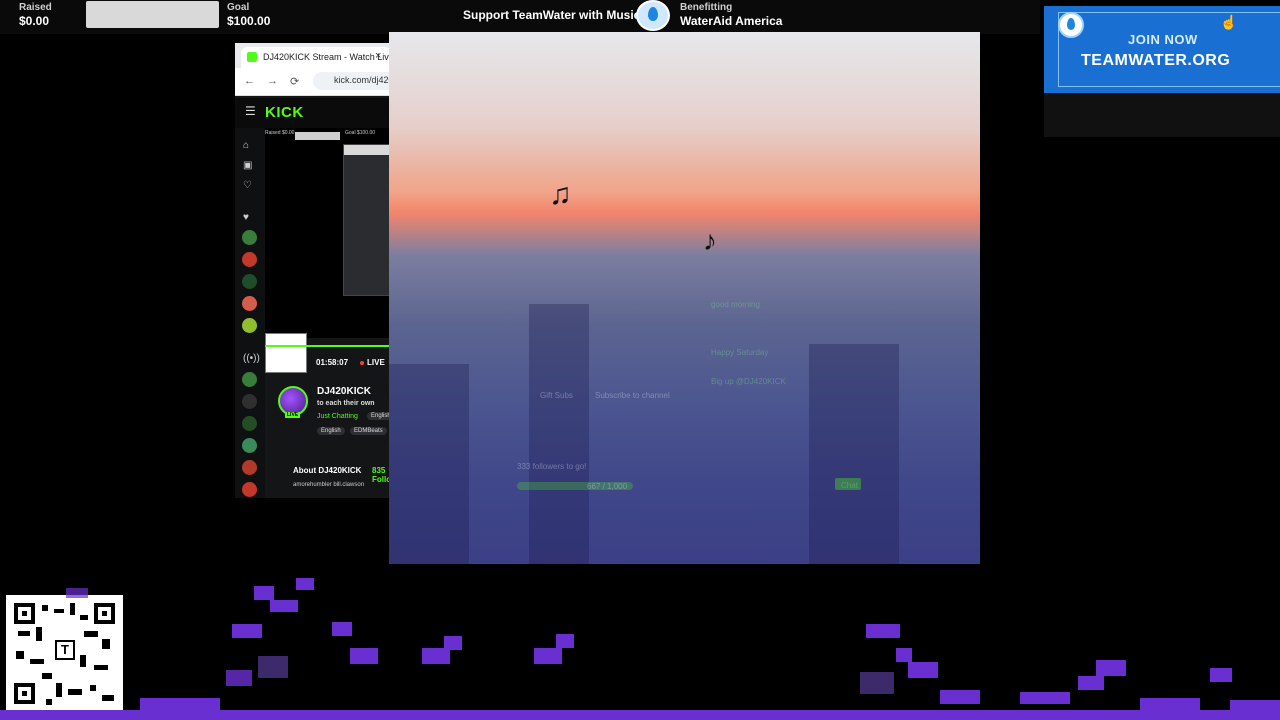 The image size is (1280, 720). Describe the element at coordinates (684, 102) in the screenshot. I see `sky-haze` at that location.